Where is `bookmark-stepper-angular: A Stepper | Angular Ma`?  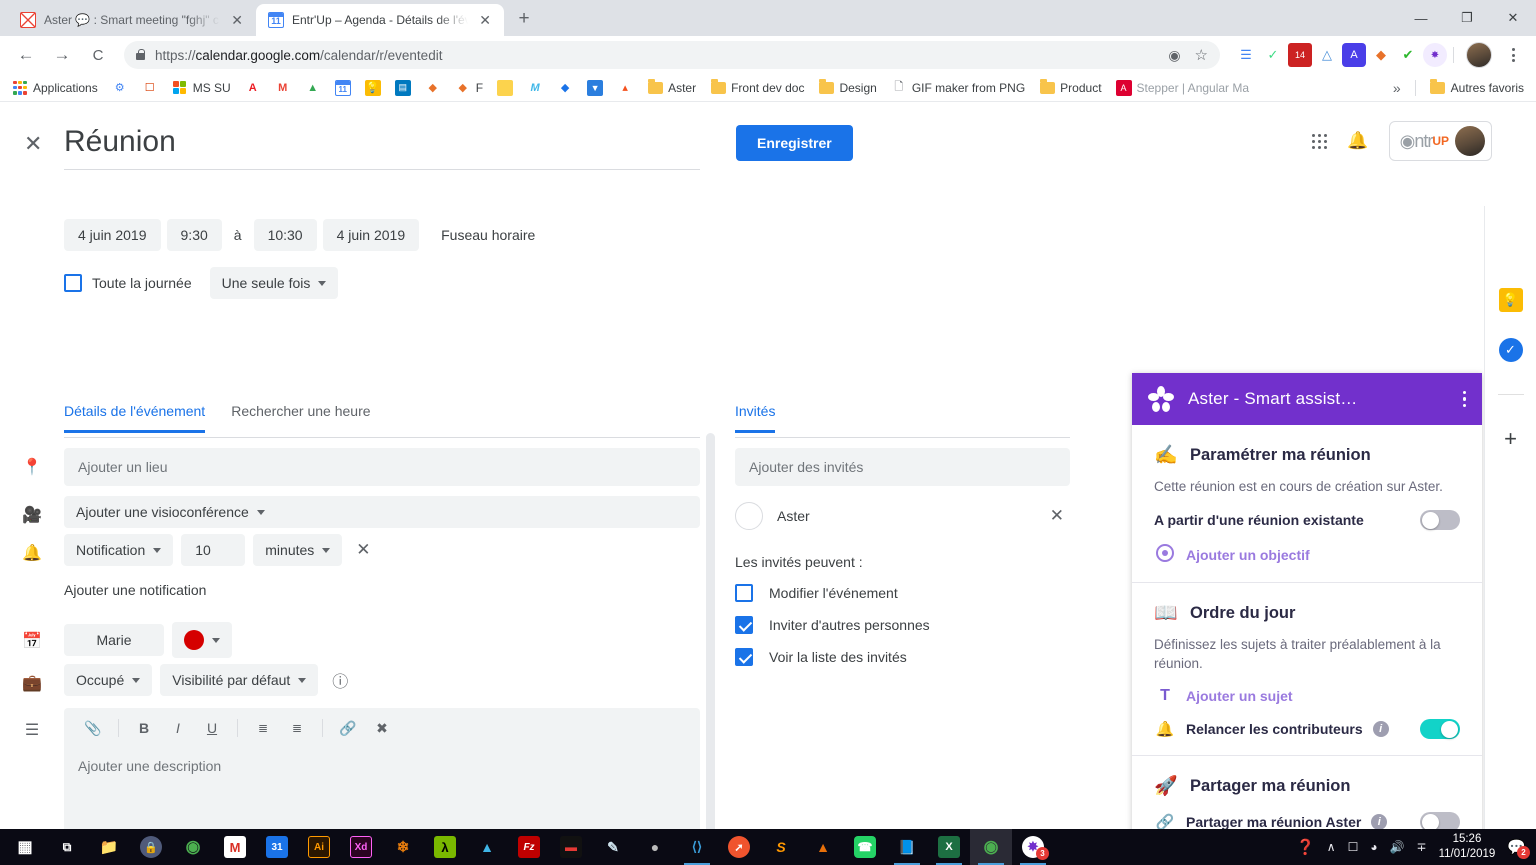 bookmark-stepper-angular: A Stepper | Angular Ma is located at coordinates (1183, 88).